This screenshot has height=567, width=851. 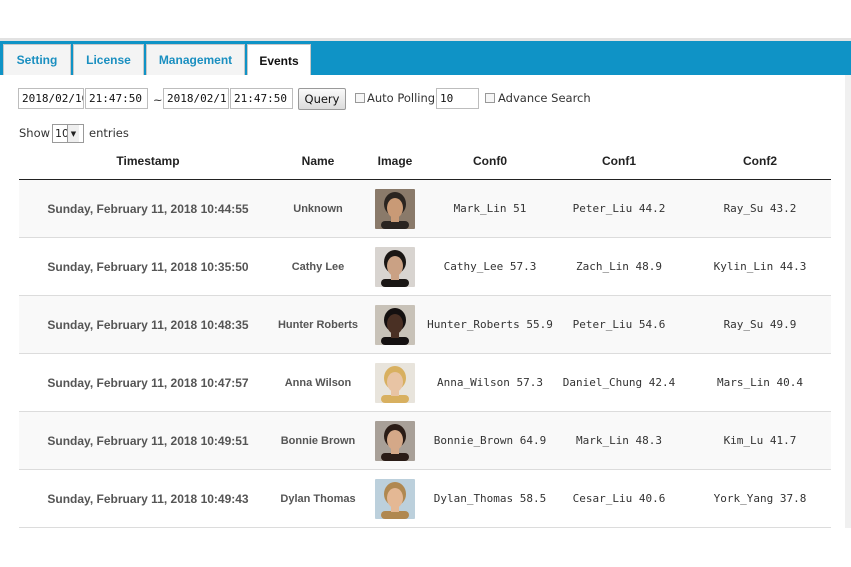 What do you see at coordinates (425, 547) in the screenshot?
I see `bottom-blank-area` at bounding box center [425, 547].